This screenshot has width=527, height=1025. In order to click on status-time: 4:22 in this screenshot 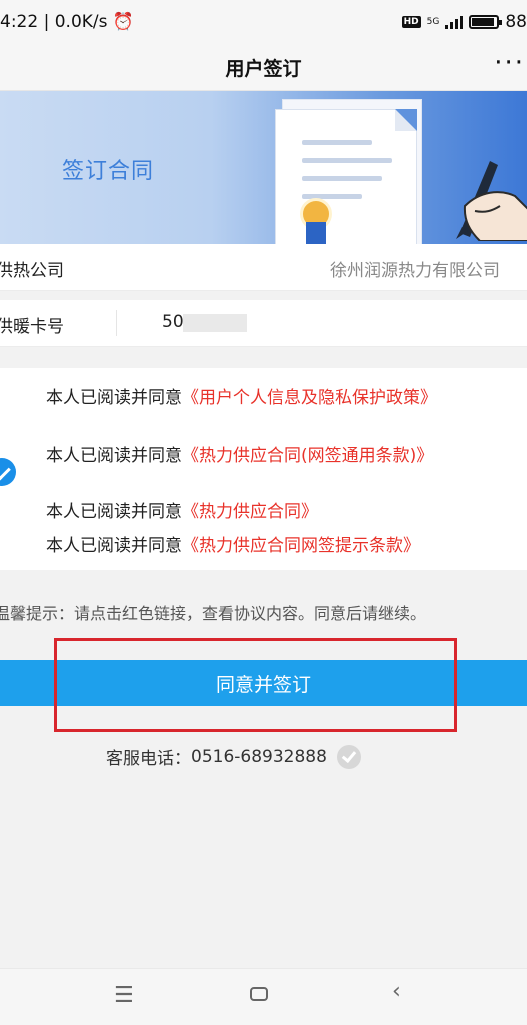, I will do `click(19, 22)`.